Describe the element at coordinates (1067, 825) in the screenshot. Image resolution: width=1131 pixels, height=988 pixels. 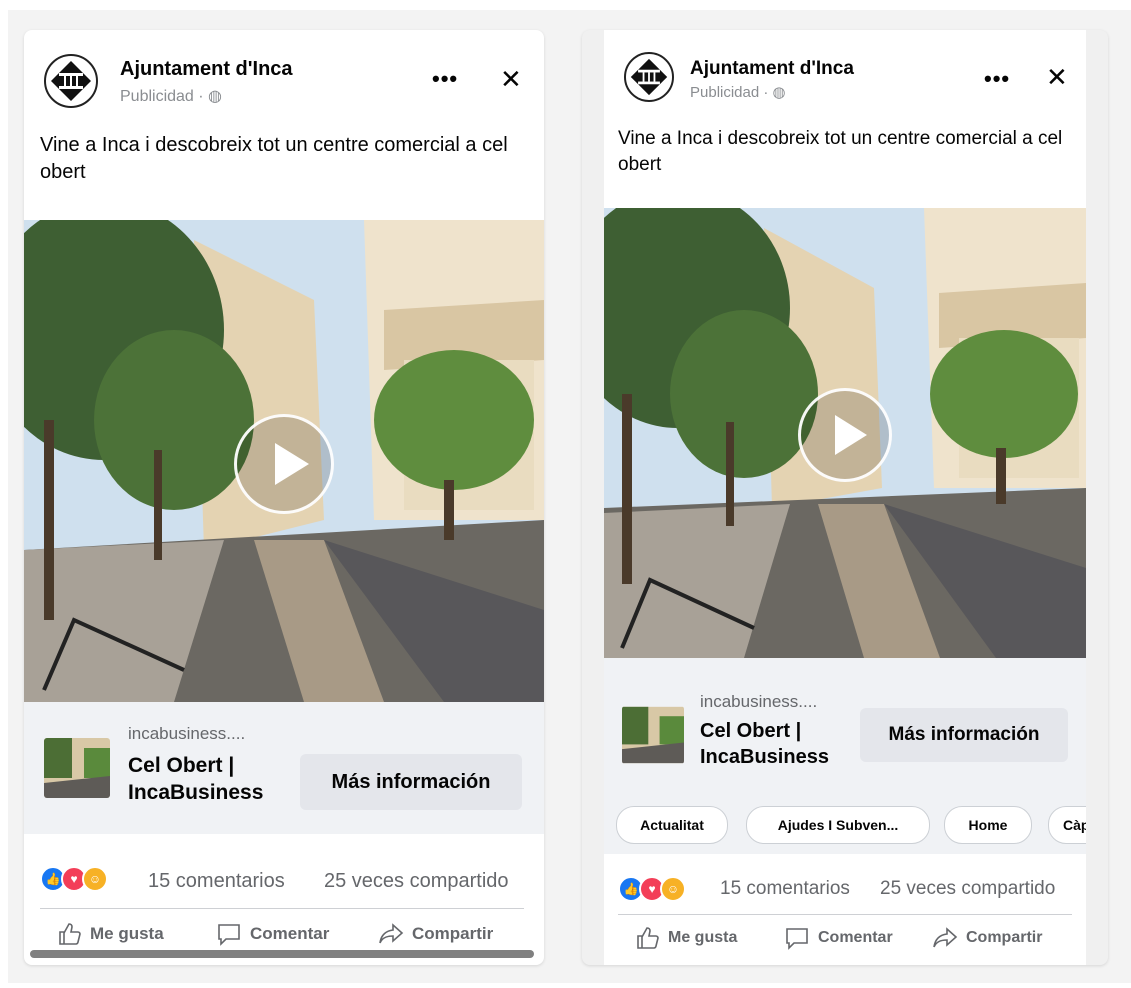
I see `chip-cap: Càp` at that location.